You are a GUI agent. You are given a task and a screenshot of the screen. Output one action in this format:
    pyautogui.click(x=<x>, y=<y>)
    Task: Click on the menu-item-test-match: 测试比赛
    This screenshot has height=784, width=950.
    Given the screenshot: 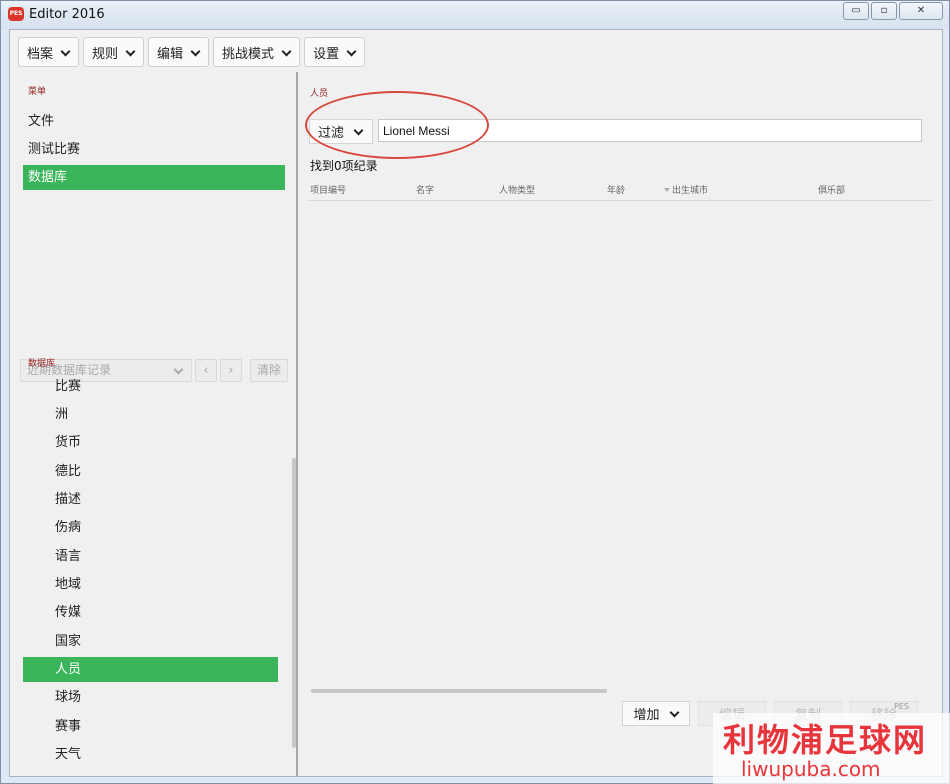 What is the action you would take?
    pyautogui.click(x=154, y=149)
    